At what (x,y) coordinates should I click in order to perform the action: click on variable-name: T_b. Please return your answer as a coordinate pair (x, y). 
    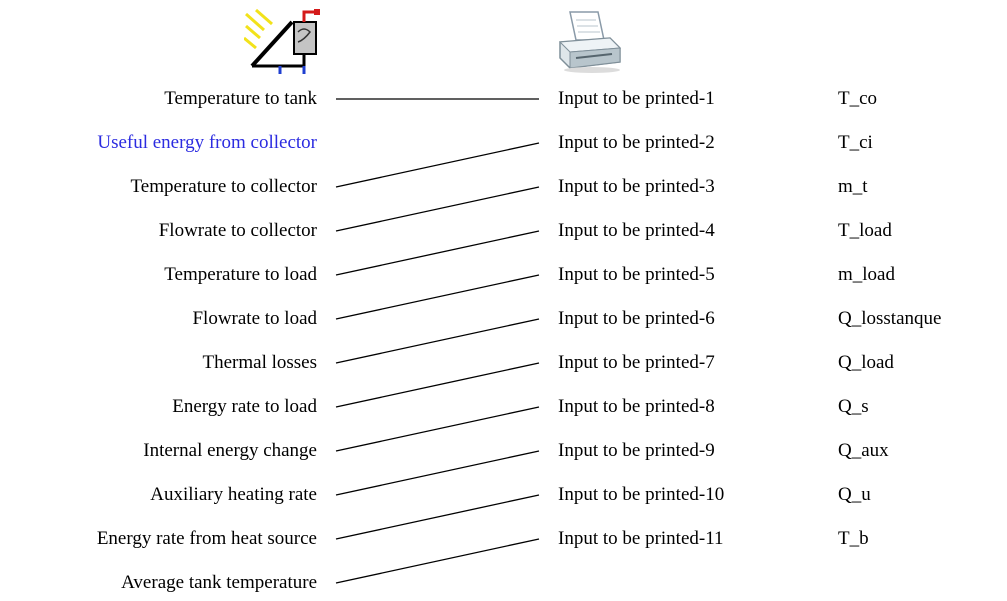
    Looking at the image, I should click on (853, 538).